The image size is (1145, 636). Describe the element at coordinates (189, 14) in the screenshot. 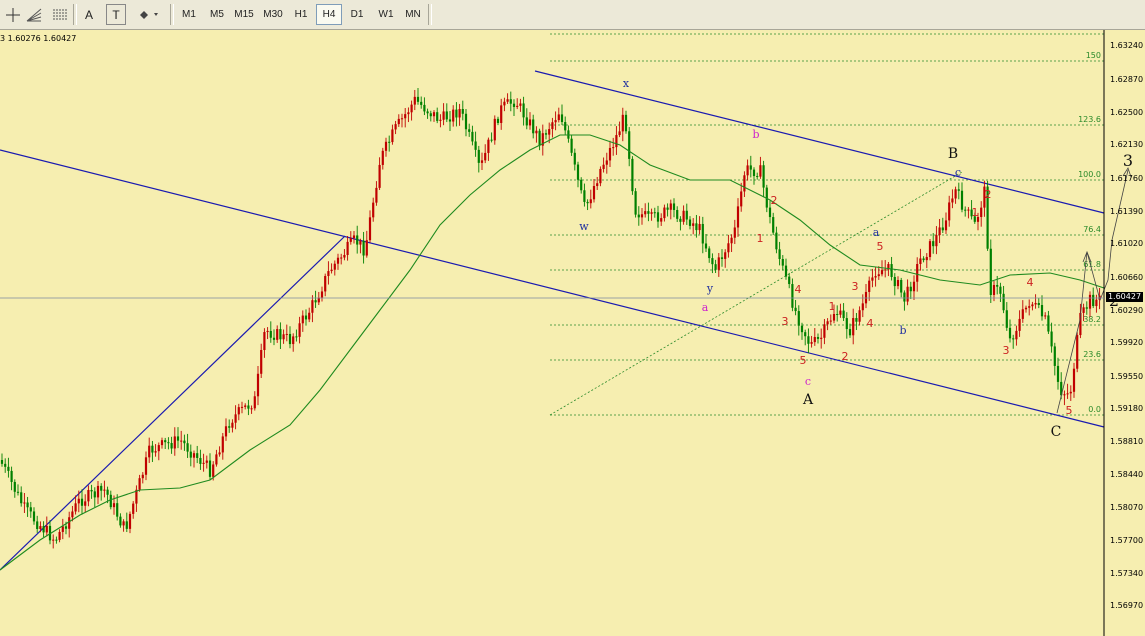

I see `timeframe-button-m1: M1` at that location.